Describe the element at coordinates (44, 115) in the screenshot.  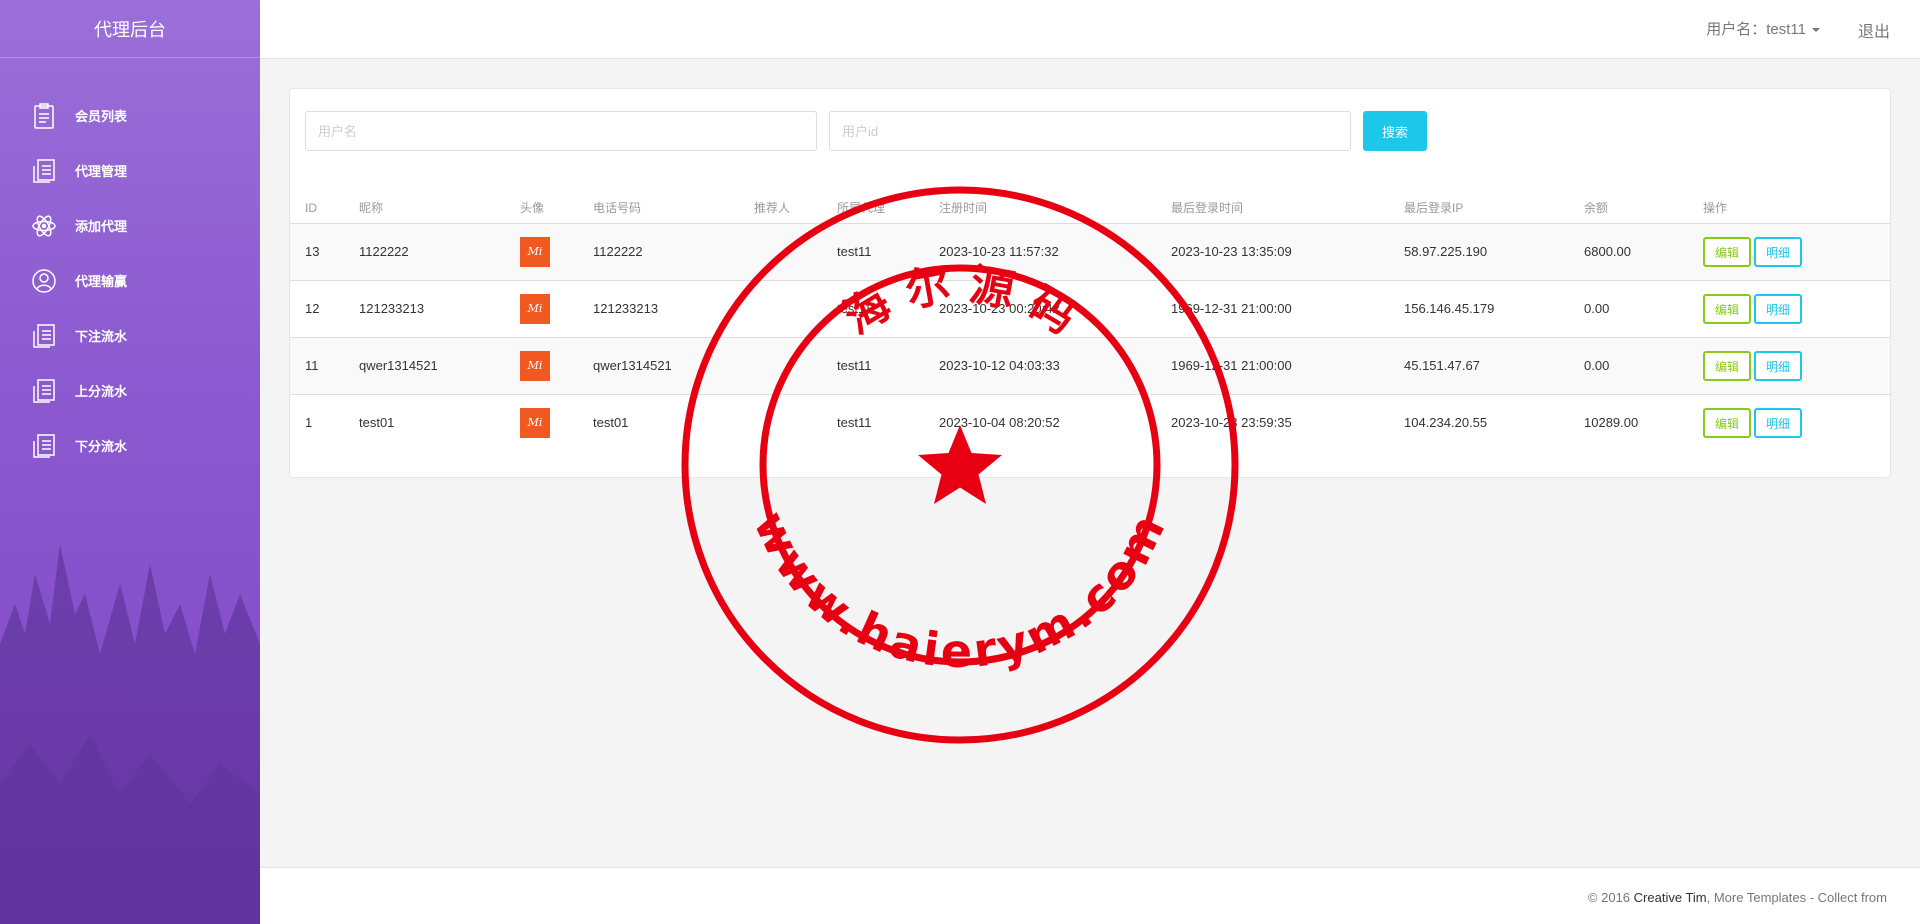
I see `clipboard-icon` at that location.